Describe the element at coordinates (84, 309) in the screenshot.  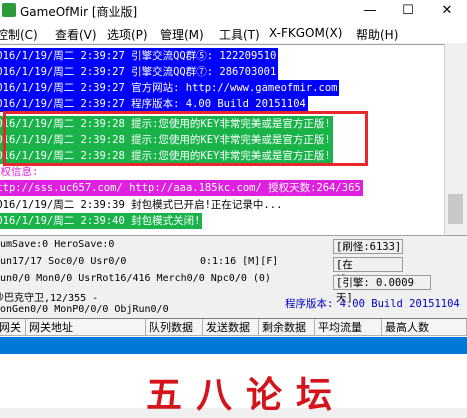
I see `status-mongen: MonGen0/0 MonP0/0/0 ObjRun0/0` at that location.